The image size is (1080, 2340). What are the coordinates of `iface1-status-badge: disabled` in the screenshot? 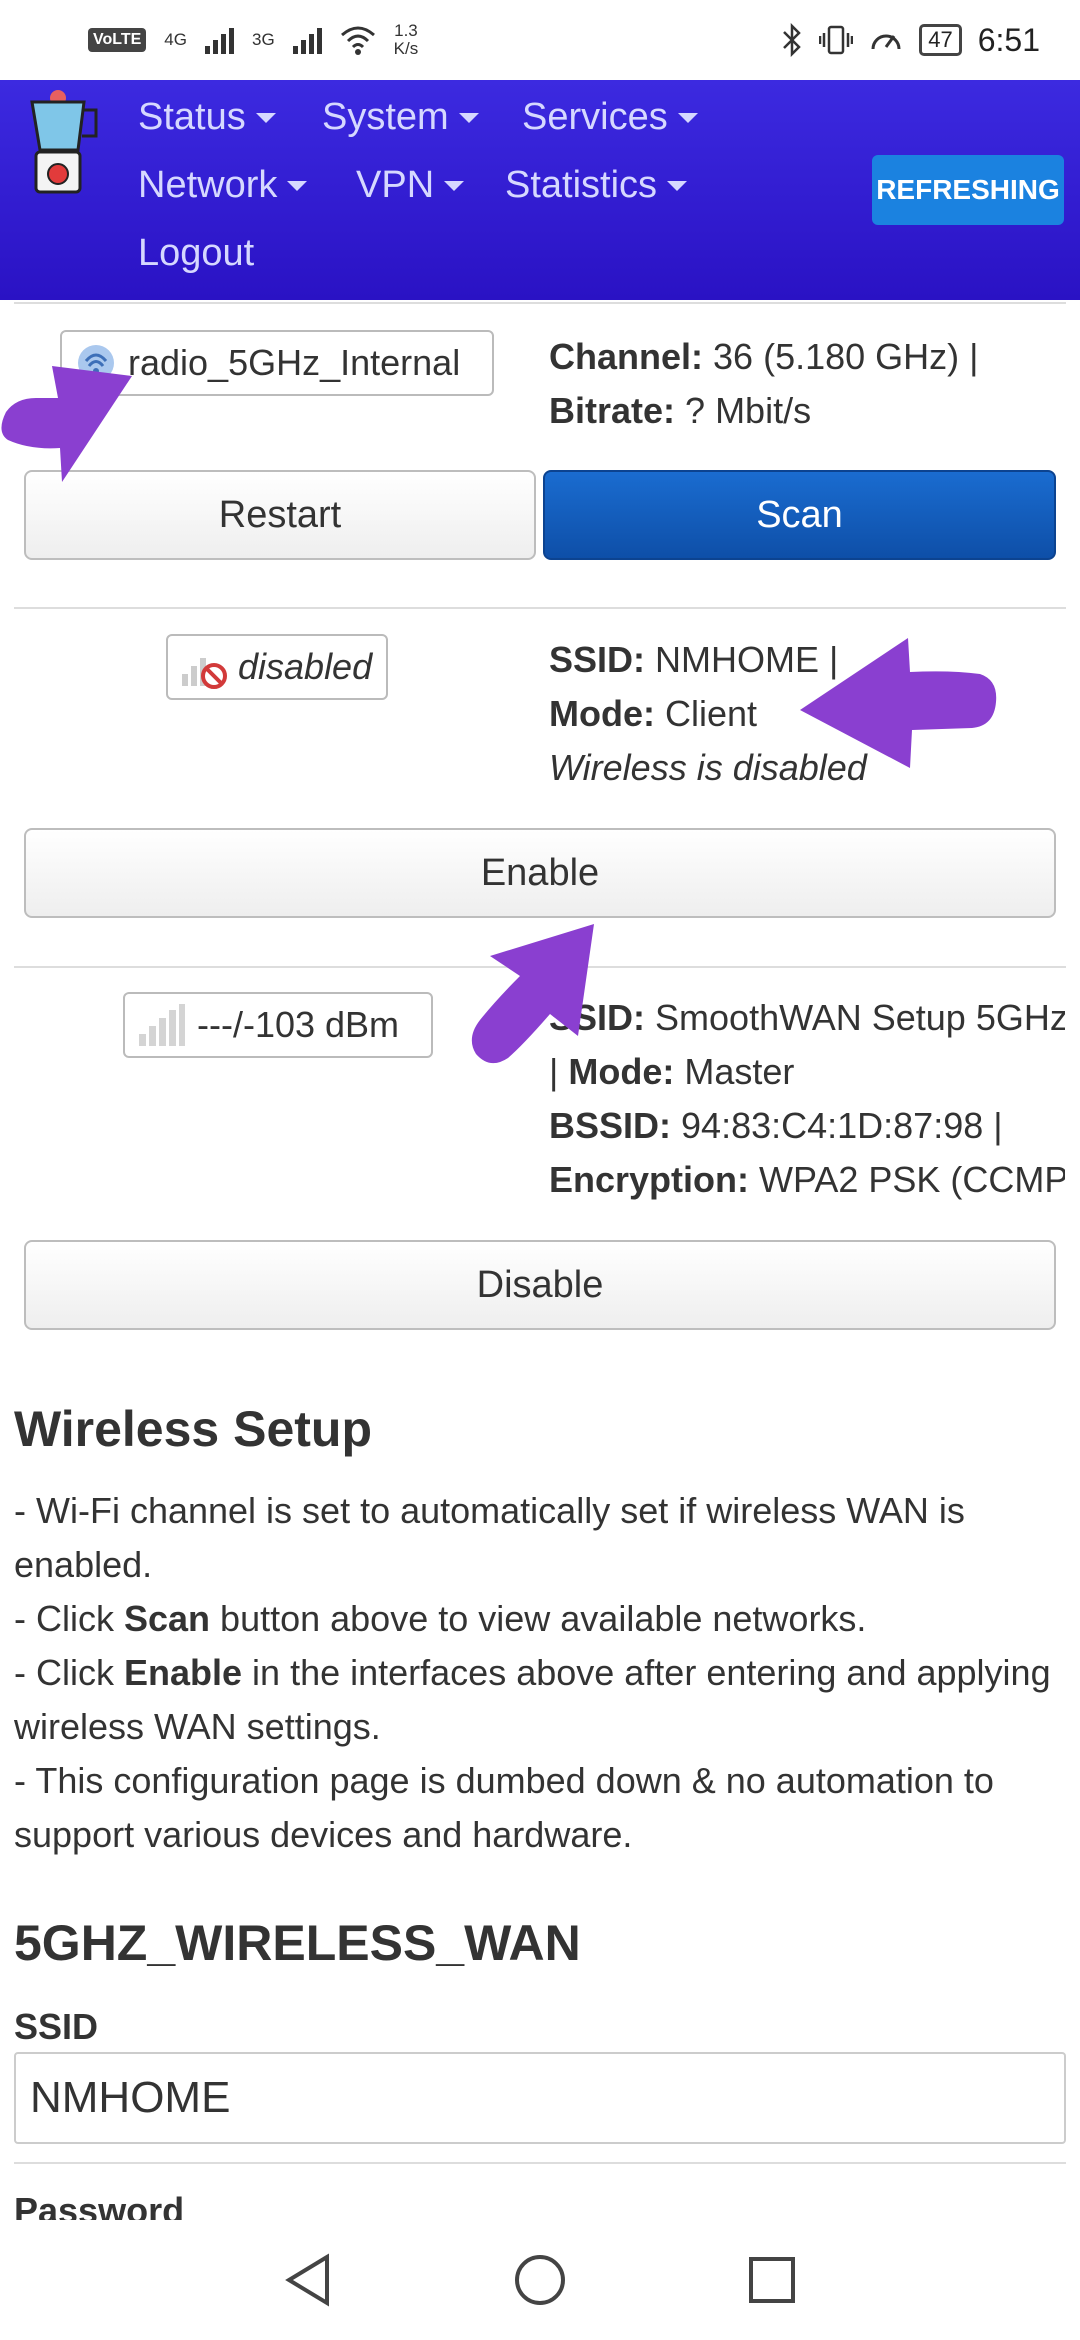 It's located at (277, 667).